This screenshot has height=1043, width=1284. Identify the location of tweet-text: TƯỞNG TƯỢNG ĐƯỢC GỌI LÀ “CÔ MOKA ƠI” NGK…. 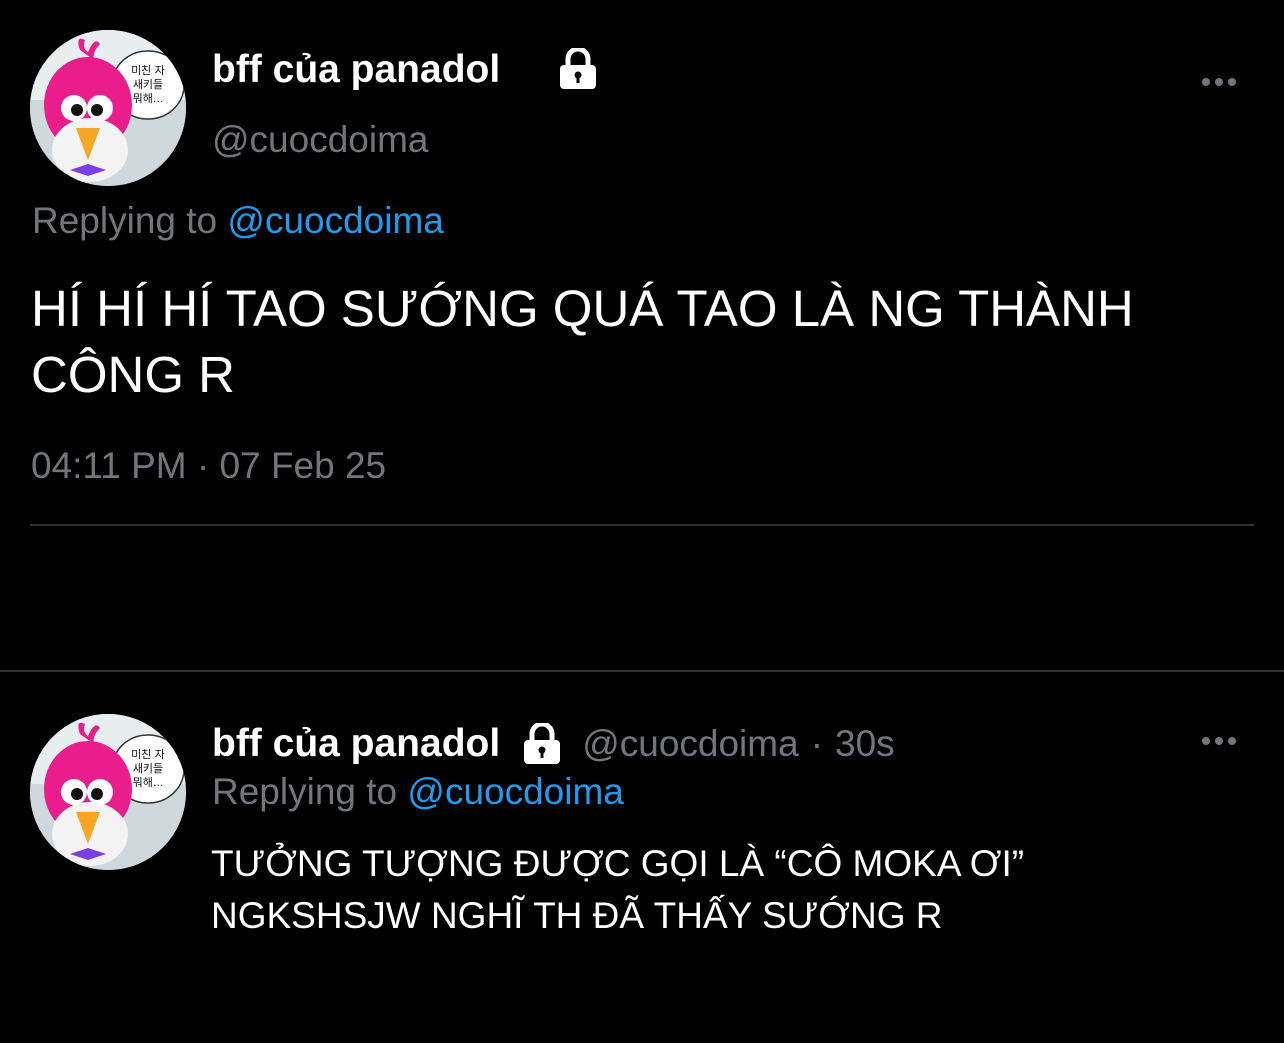
(617, 890).